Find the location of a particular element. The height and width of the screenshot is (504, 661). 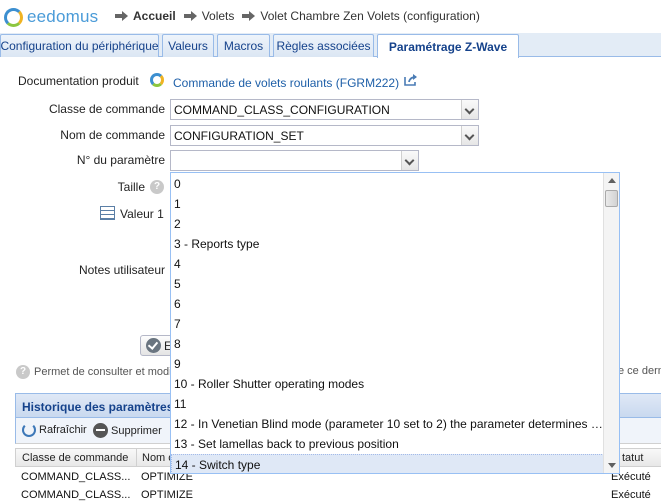

size-label: Taille is located at coordinates (131, 187).